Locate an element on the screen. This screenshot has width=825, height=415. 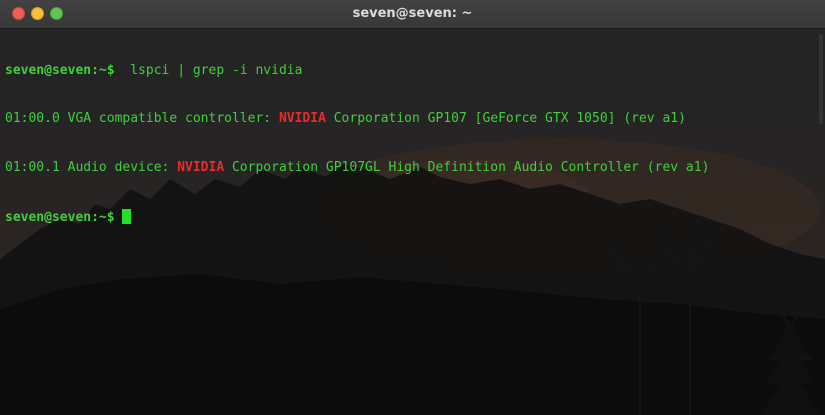
title-bar: seven@seven: ~ is located at coordinates (412, 14).